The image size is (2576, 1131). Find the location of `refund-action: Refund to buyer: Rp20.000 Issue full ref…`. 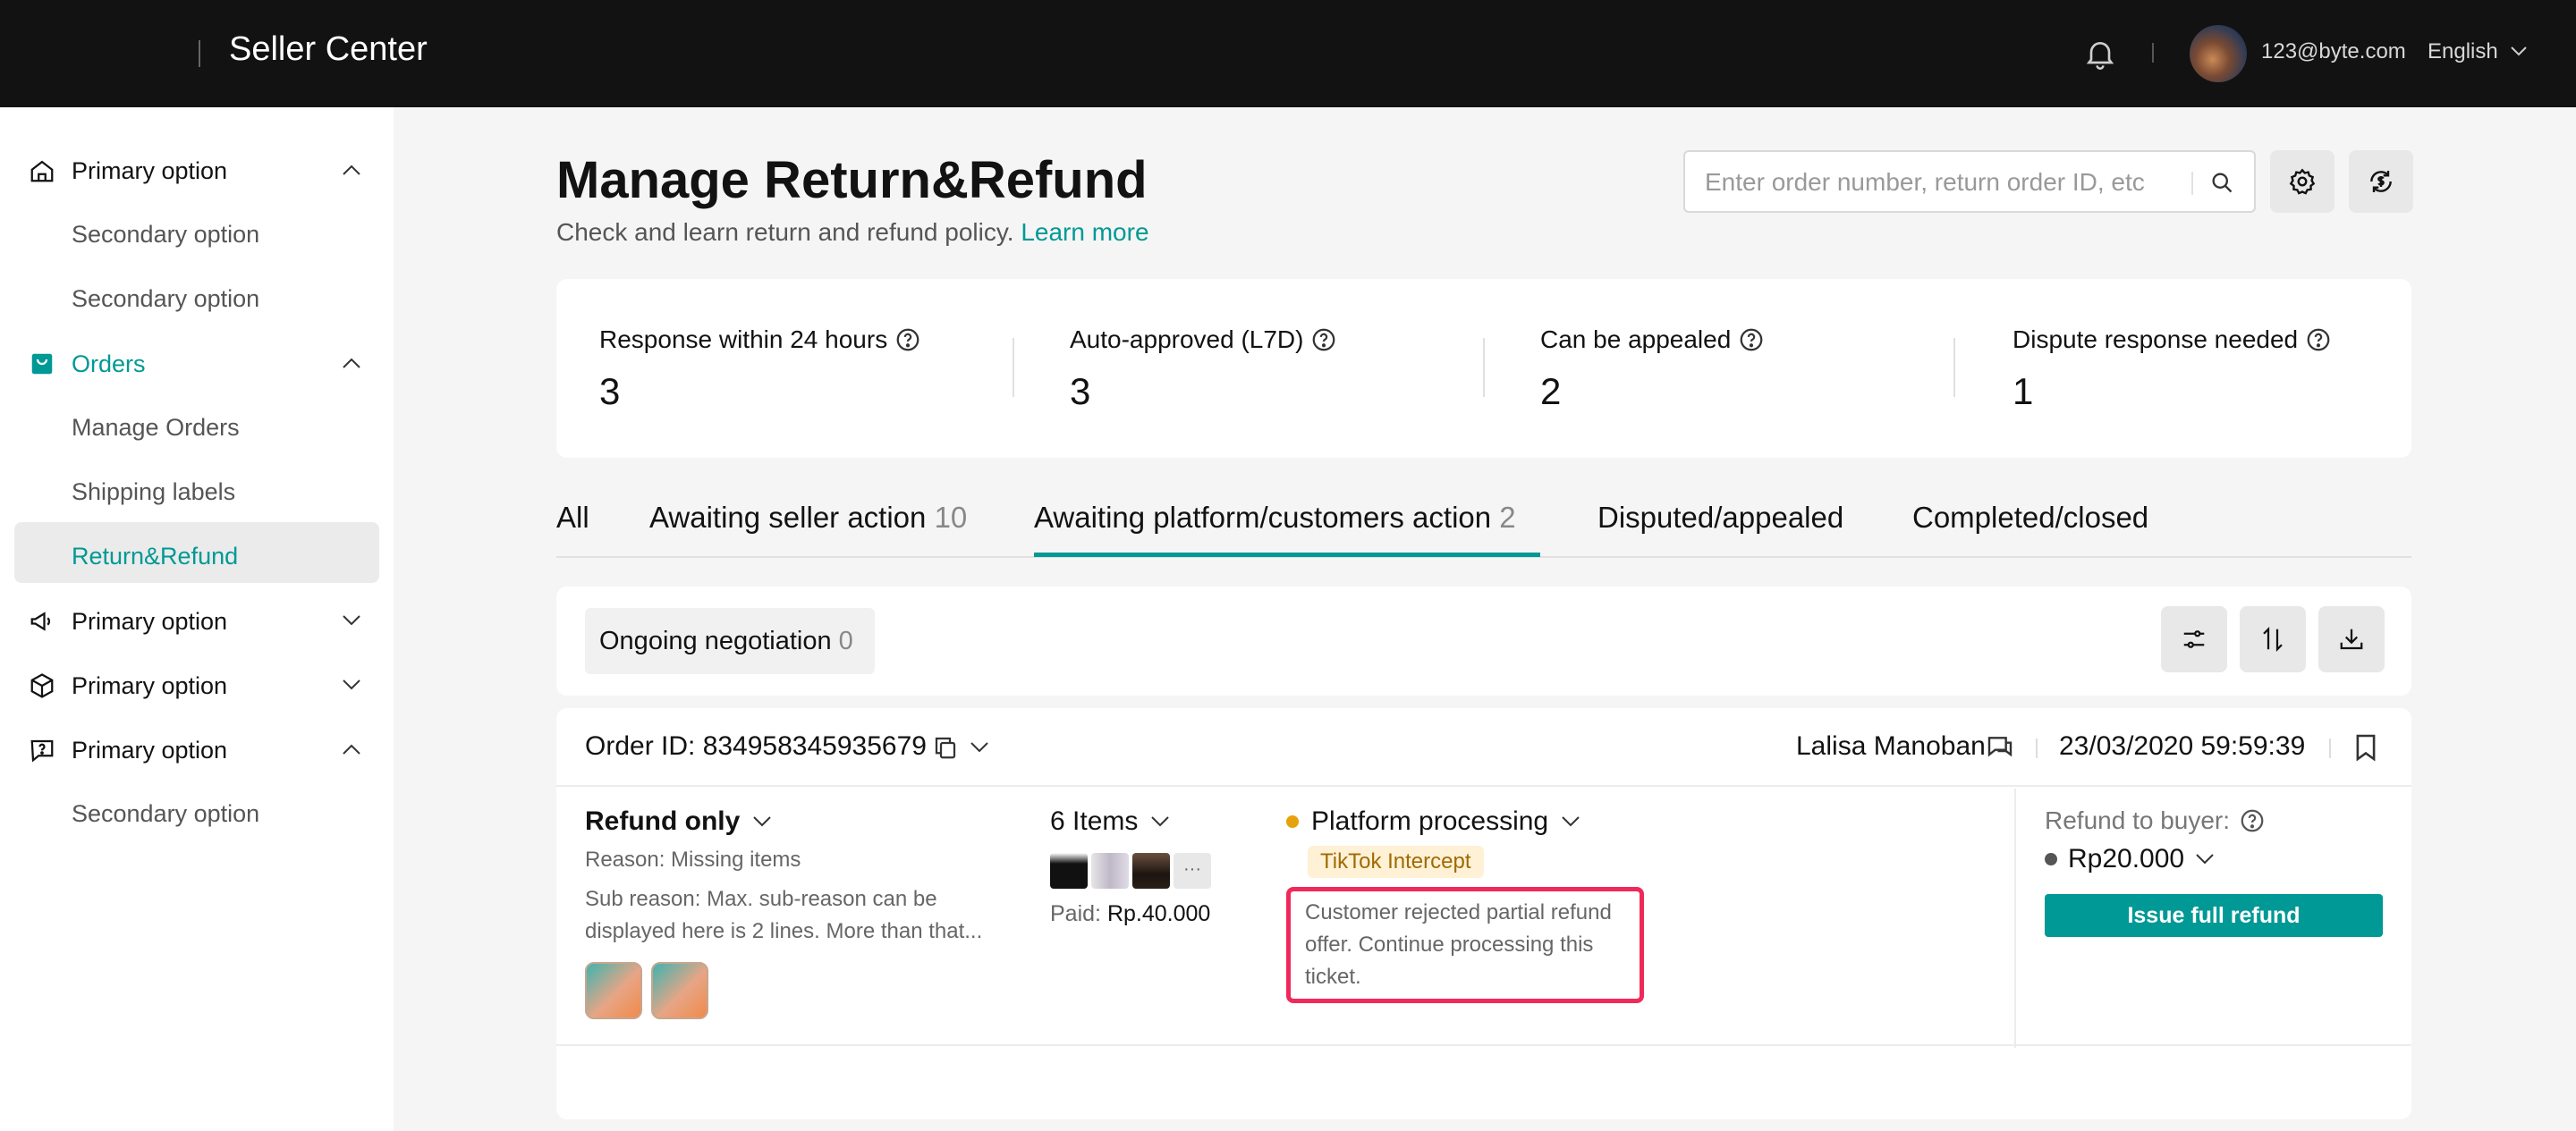

refund-action: Refund to buyer: Rp20.000 Issue full ref… is located at coordinates (2215, 871).